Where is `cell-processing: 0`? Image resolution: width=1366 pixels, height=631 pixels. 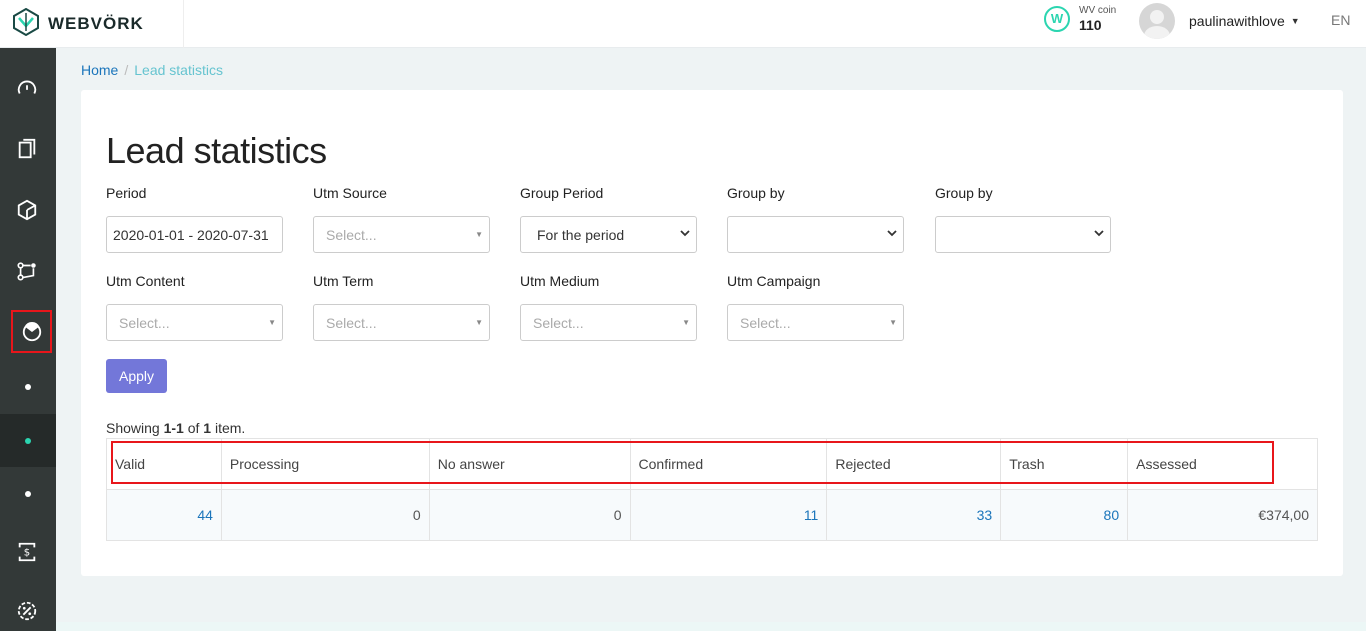 cell-processing: 0 is located at coordinates (325, 515).